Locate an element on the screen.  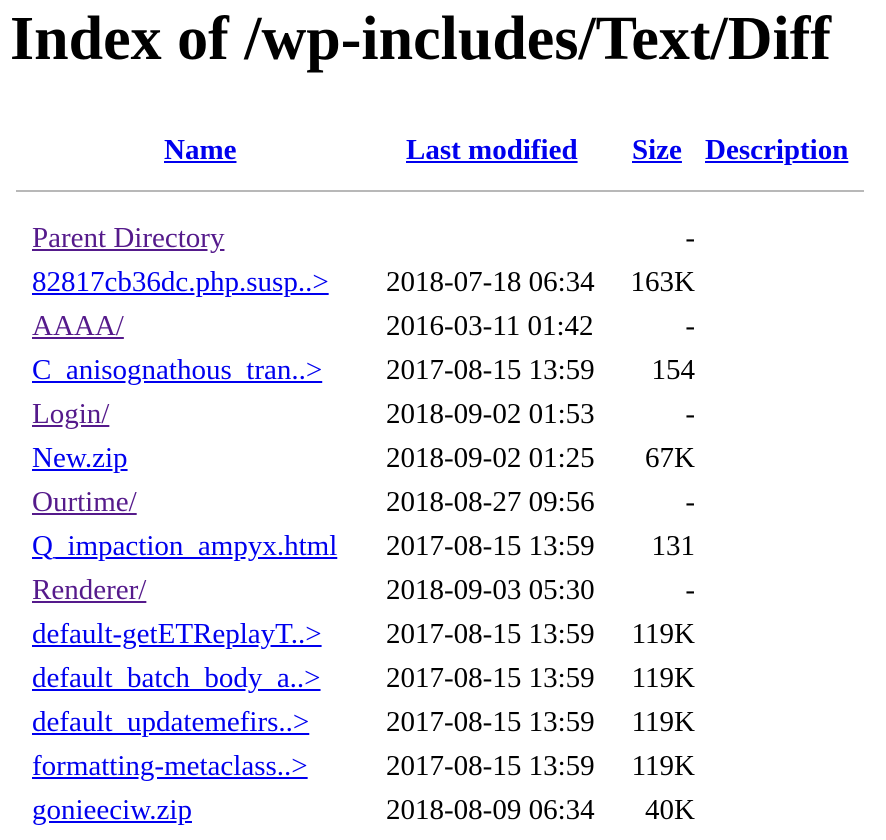
file-link: default-getETReplayT..> is located at coordinates (177, 634).